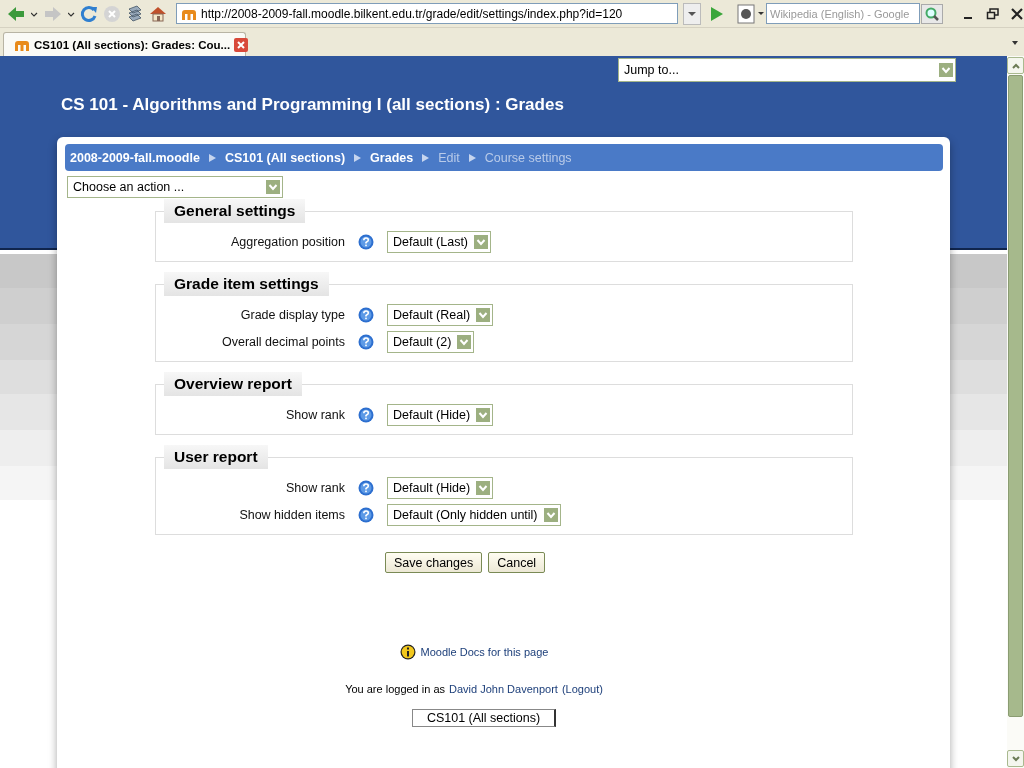  Describe the element at coordinates (235, 211) in the screenshot. I see `section-heading: General settings` at that location.